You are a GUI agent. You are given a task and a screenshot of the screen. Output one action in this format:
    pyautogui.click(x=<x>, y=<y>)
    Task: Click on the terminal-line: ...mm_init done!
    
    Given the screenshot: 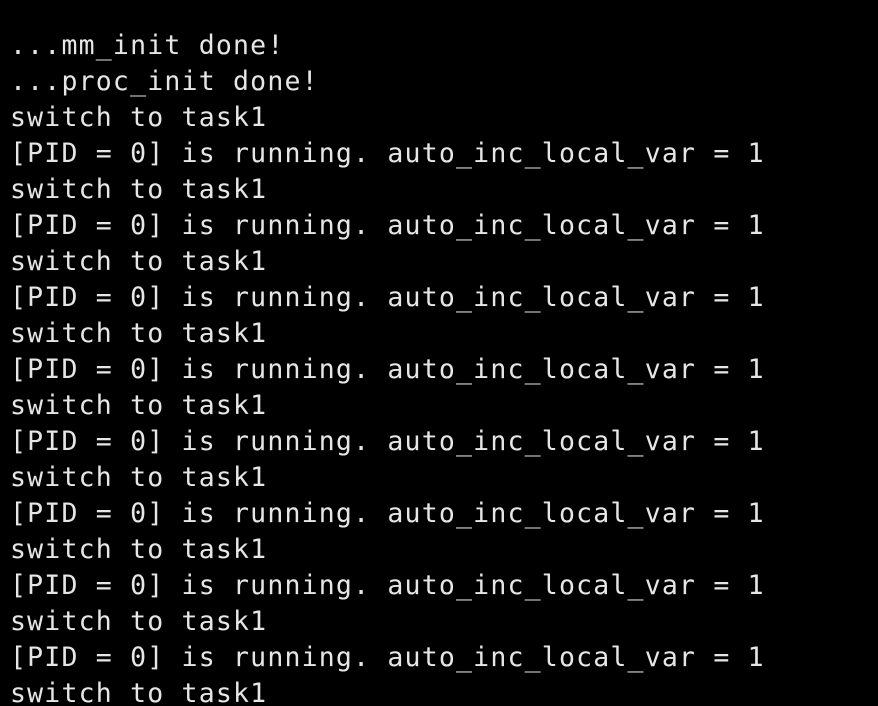 What is the action you would take?
    pyautogui.click(x=147, y=45)
    